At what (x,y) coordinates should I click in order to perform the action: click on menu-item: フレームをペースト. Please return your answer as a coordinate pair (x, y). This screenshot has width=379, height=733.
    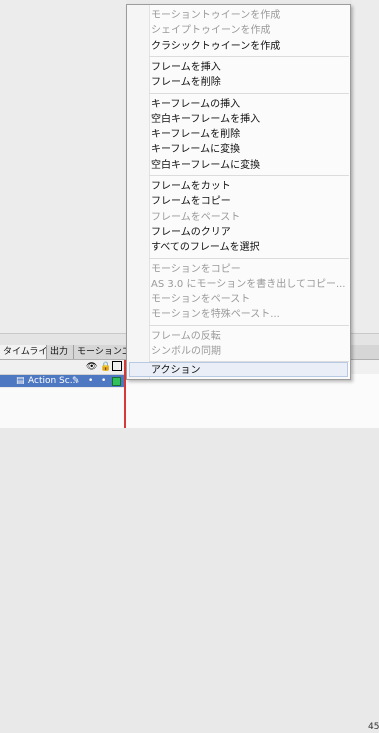
    Looking at the image, I should click on (249, 217).